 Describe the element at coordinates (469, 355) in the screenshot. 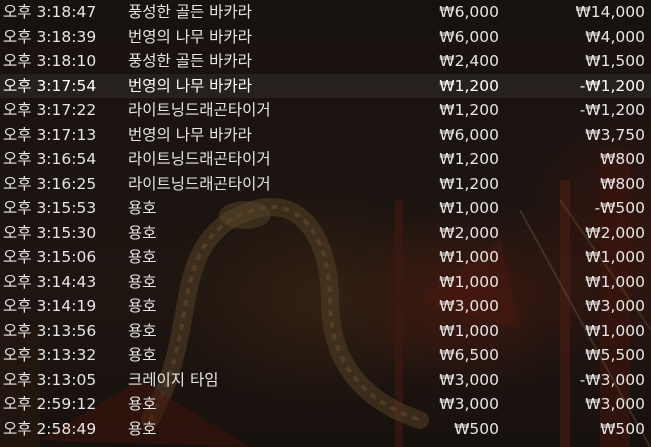

I see `bet-cell: ₩6,500` at that location.